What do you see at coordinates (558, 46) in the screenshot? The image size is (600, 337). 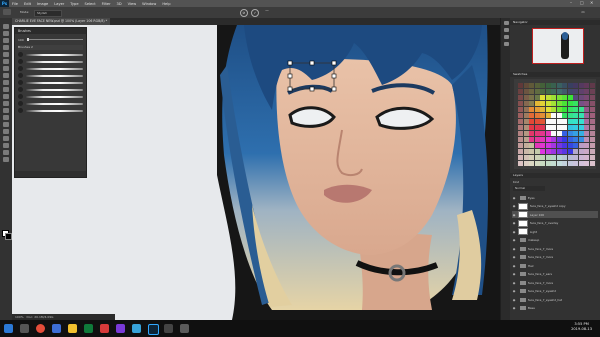 I see `navigator-thumbnail` at bounding box center [558, 46].